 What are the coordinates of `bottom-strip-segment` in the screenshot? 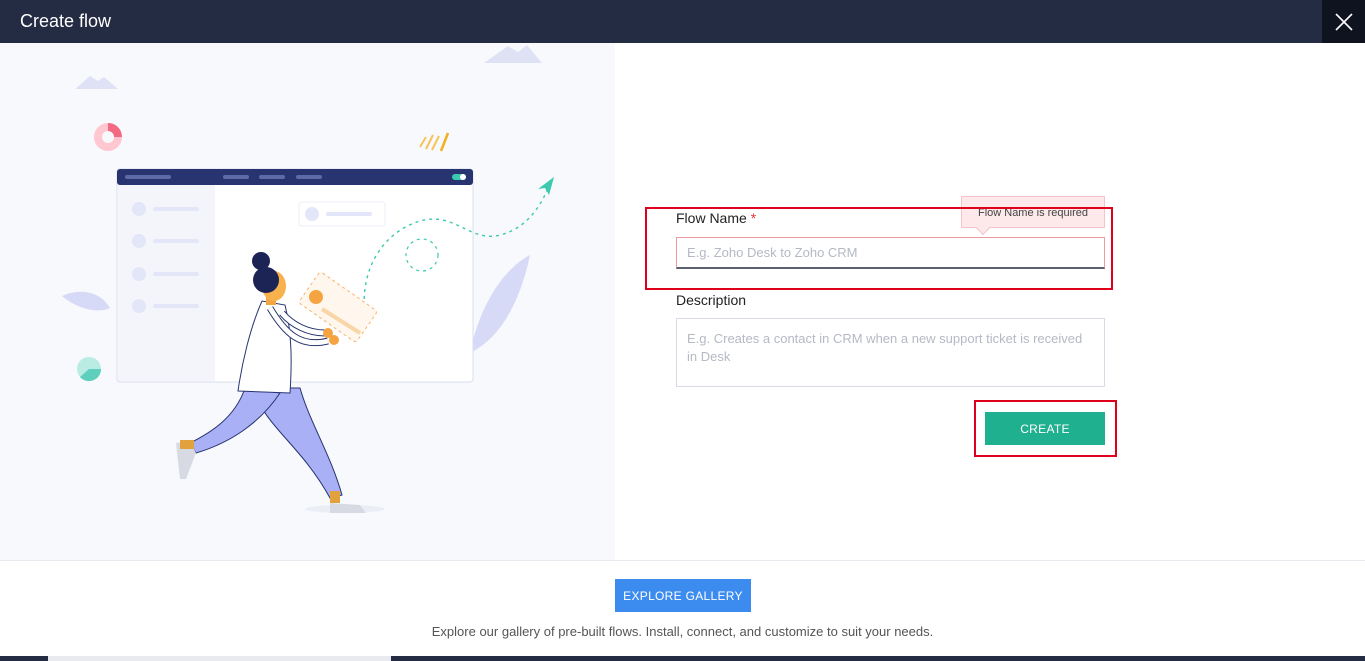 It's located at (219, 658).